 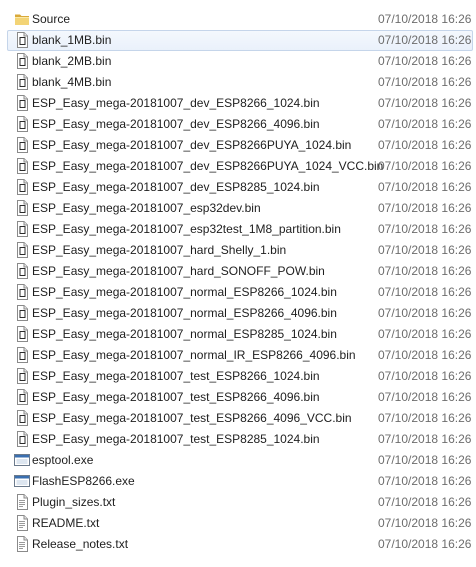 I want to click on file-name: README.txt, so click(x=65, y=523).